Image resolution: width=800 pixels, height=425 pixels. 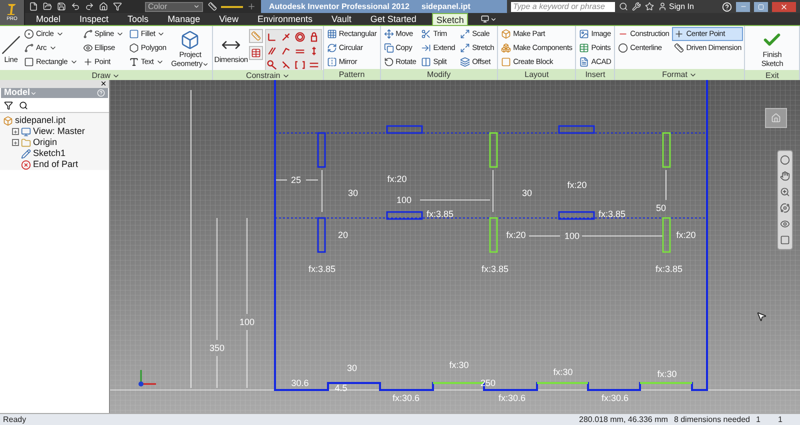 I want to click on tree-item: Origin, so click(x=56, y=142).